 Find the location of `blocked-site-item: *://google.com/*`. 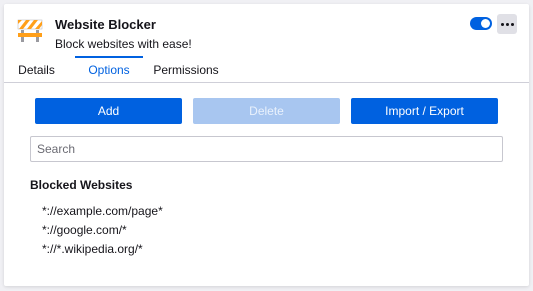

blocked-site-item: *://google.com/* is located at coordinates (102, 230).